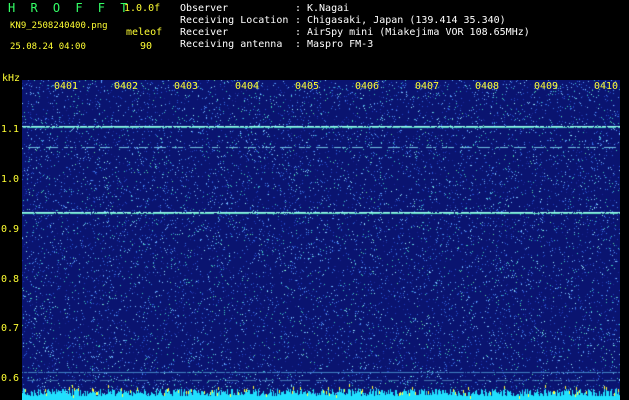  Describe the element at coordinates (66, 86) in the screenshot. I see `x-tick-0401: 0401` at that location.